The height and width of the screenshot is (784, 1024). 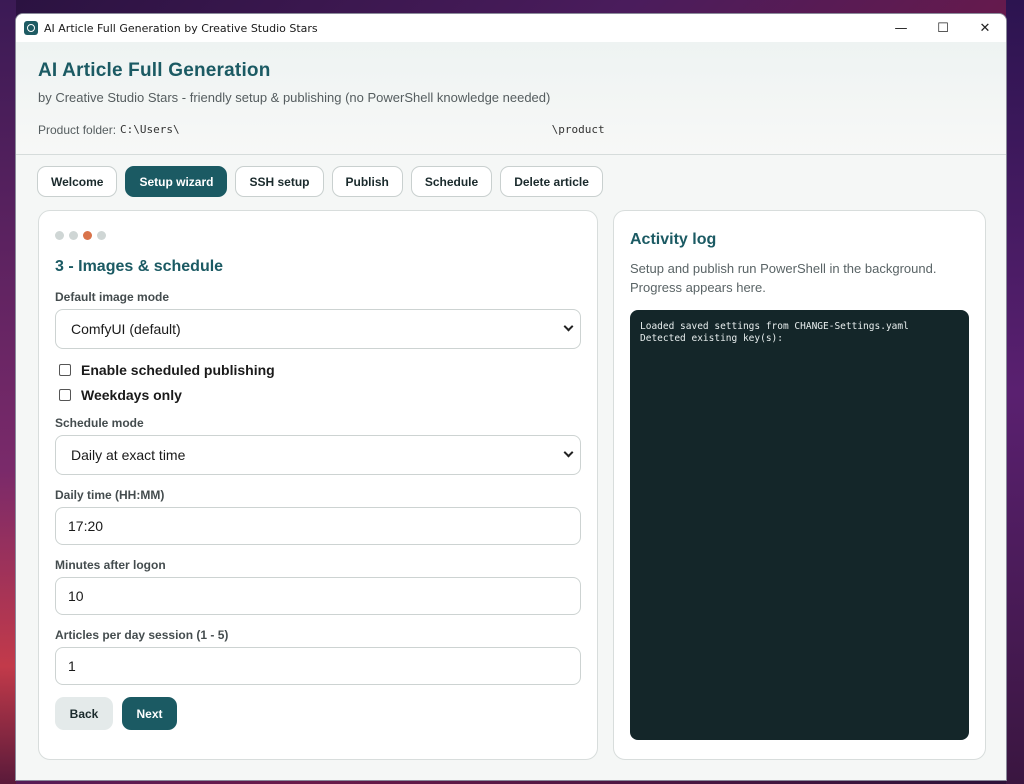 I want to click on product-folder-label: Product folder:, so click(x=77, y=130).